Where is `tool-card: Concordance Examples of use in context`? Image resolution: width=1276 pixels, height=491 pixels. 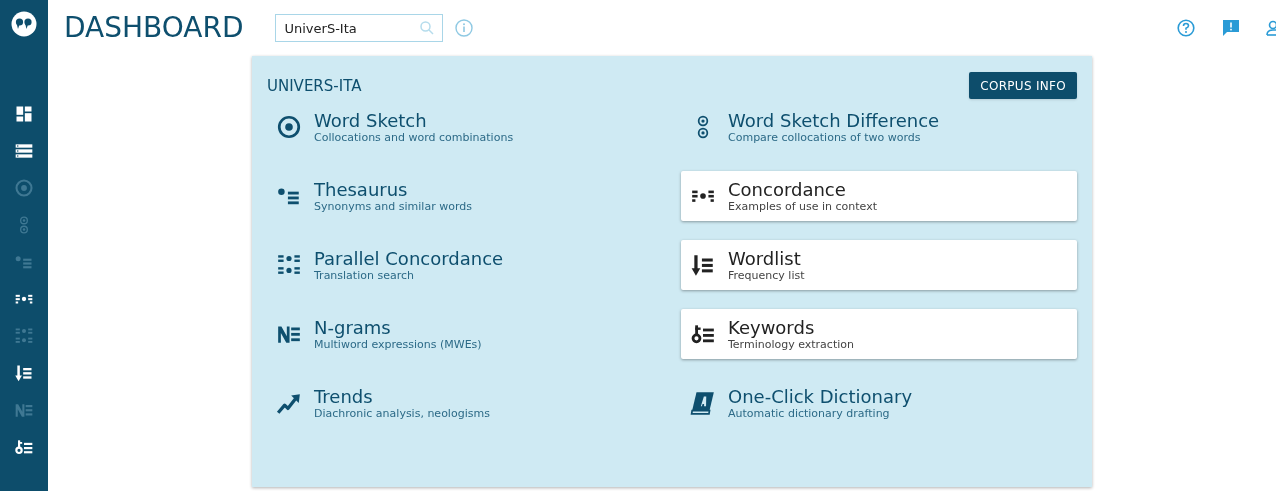
tool-card: Concordance Examples of use in context is located at coordinates (879, 196).